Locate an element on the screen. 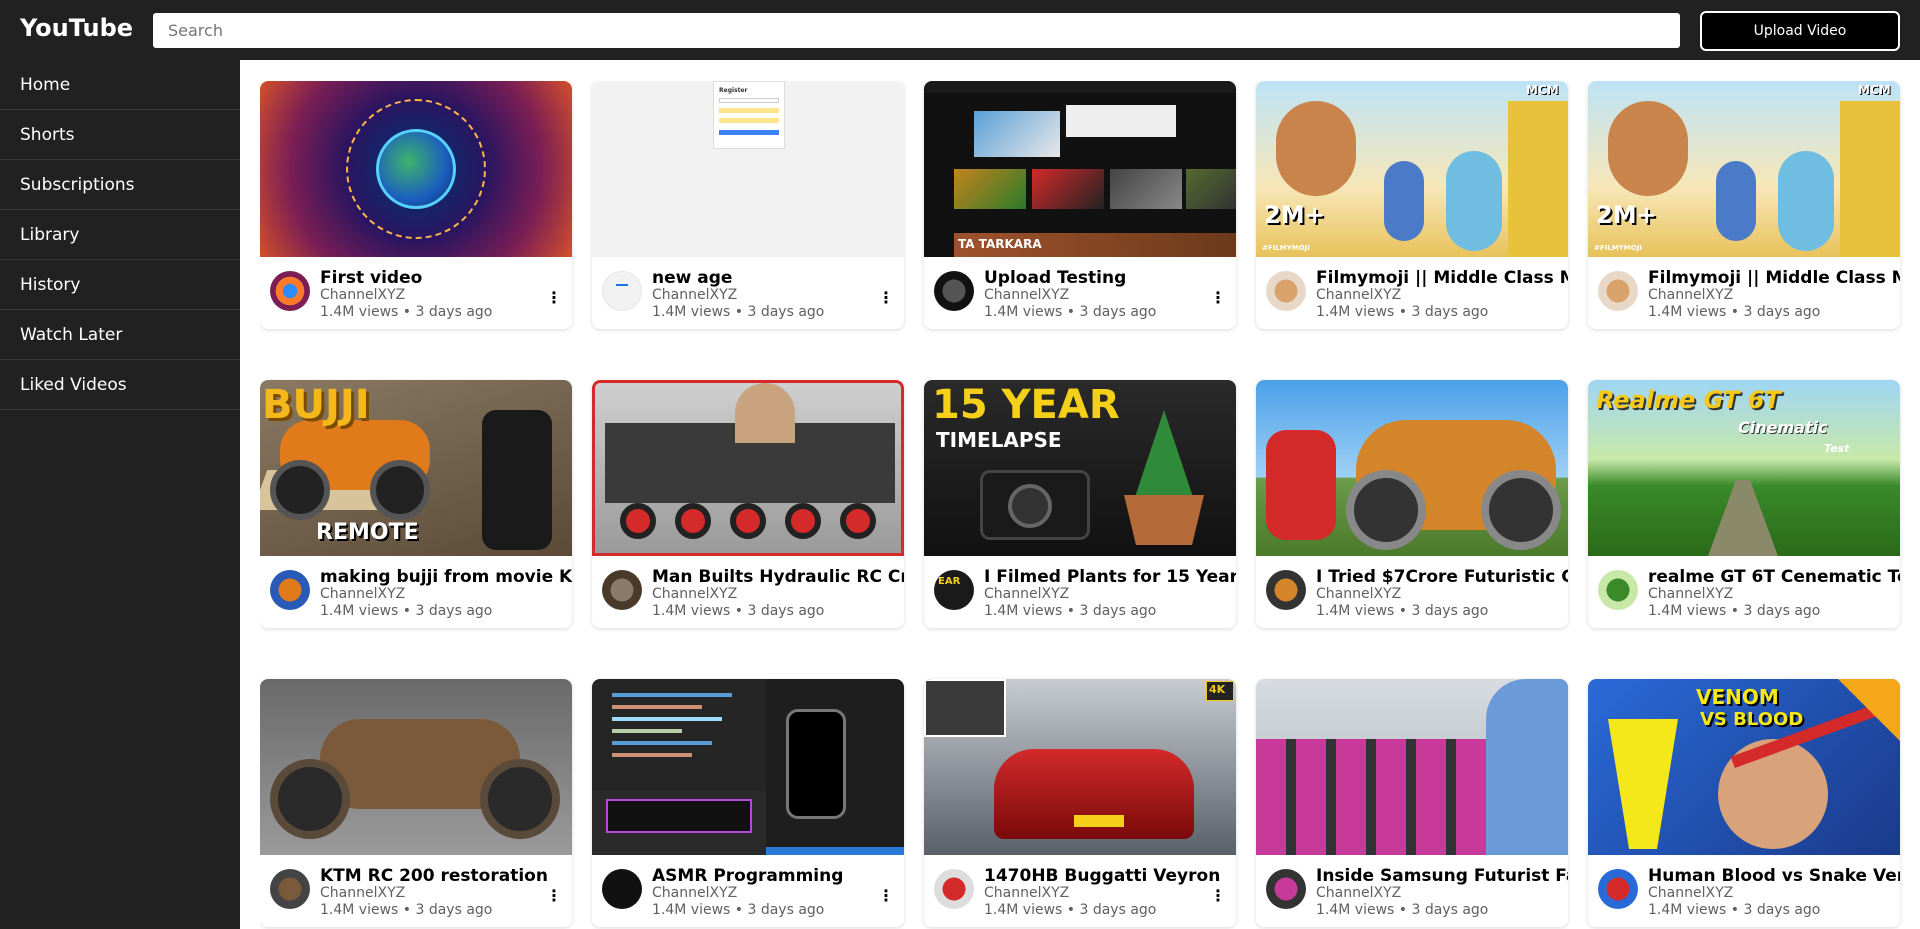 The width and height of the screenshot is (1920, 929). youtube-logo: YouTube is located at coordinates (76, 28).